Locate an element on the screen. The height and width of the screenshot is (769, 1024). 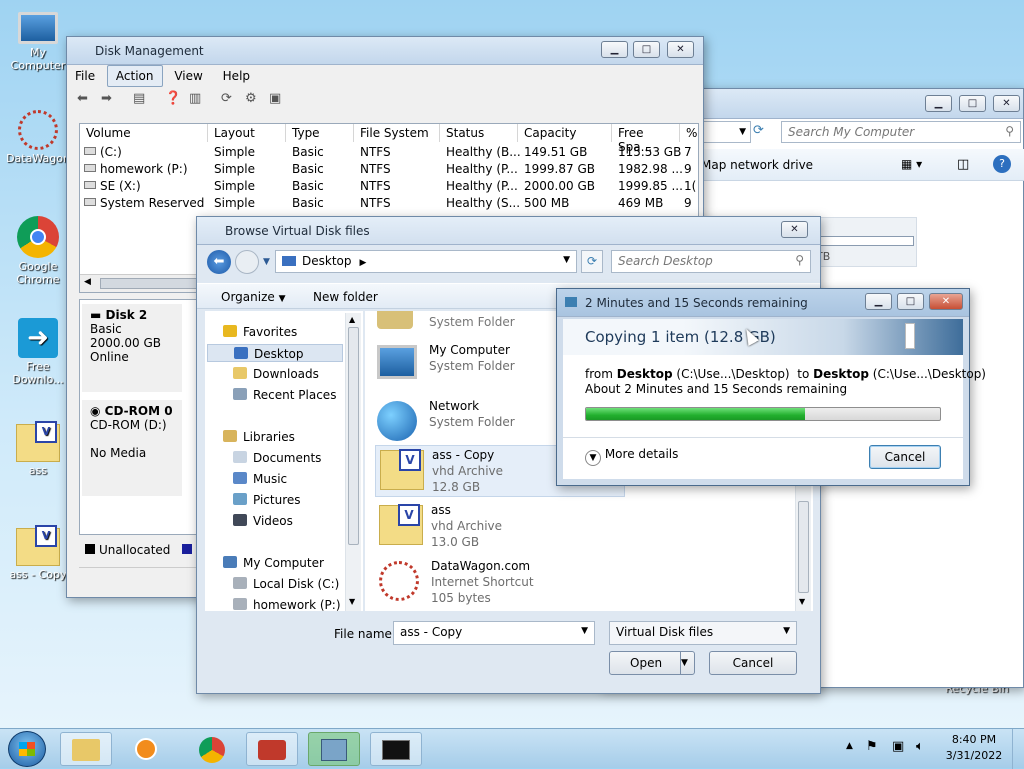
properties-icon: ▥ is located at coordinates (195, 98).